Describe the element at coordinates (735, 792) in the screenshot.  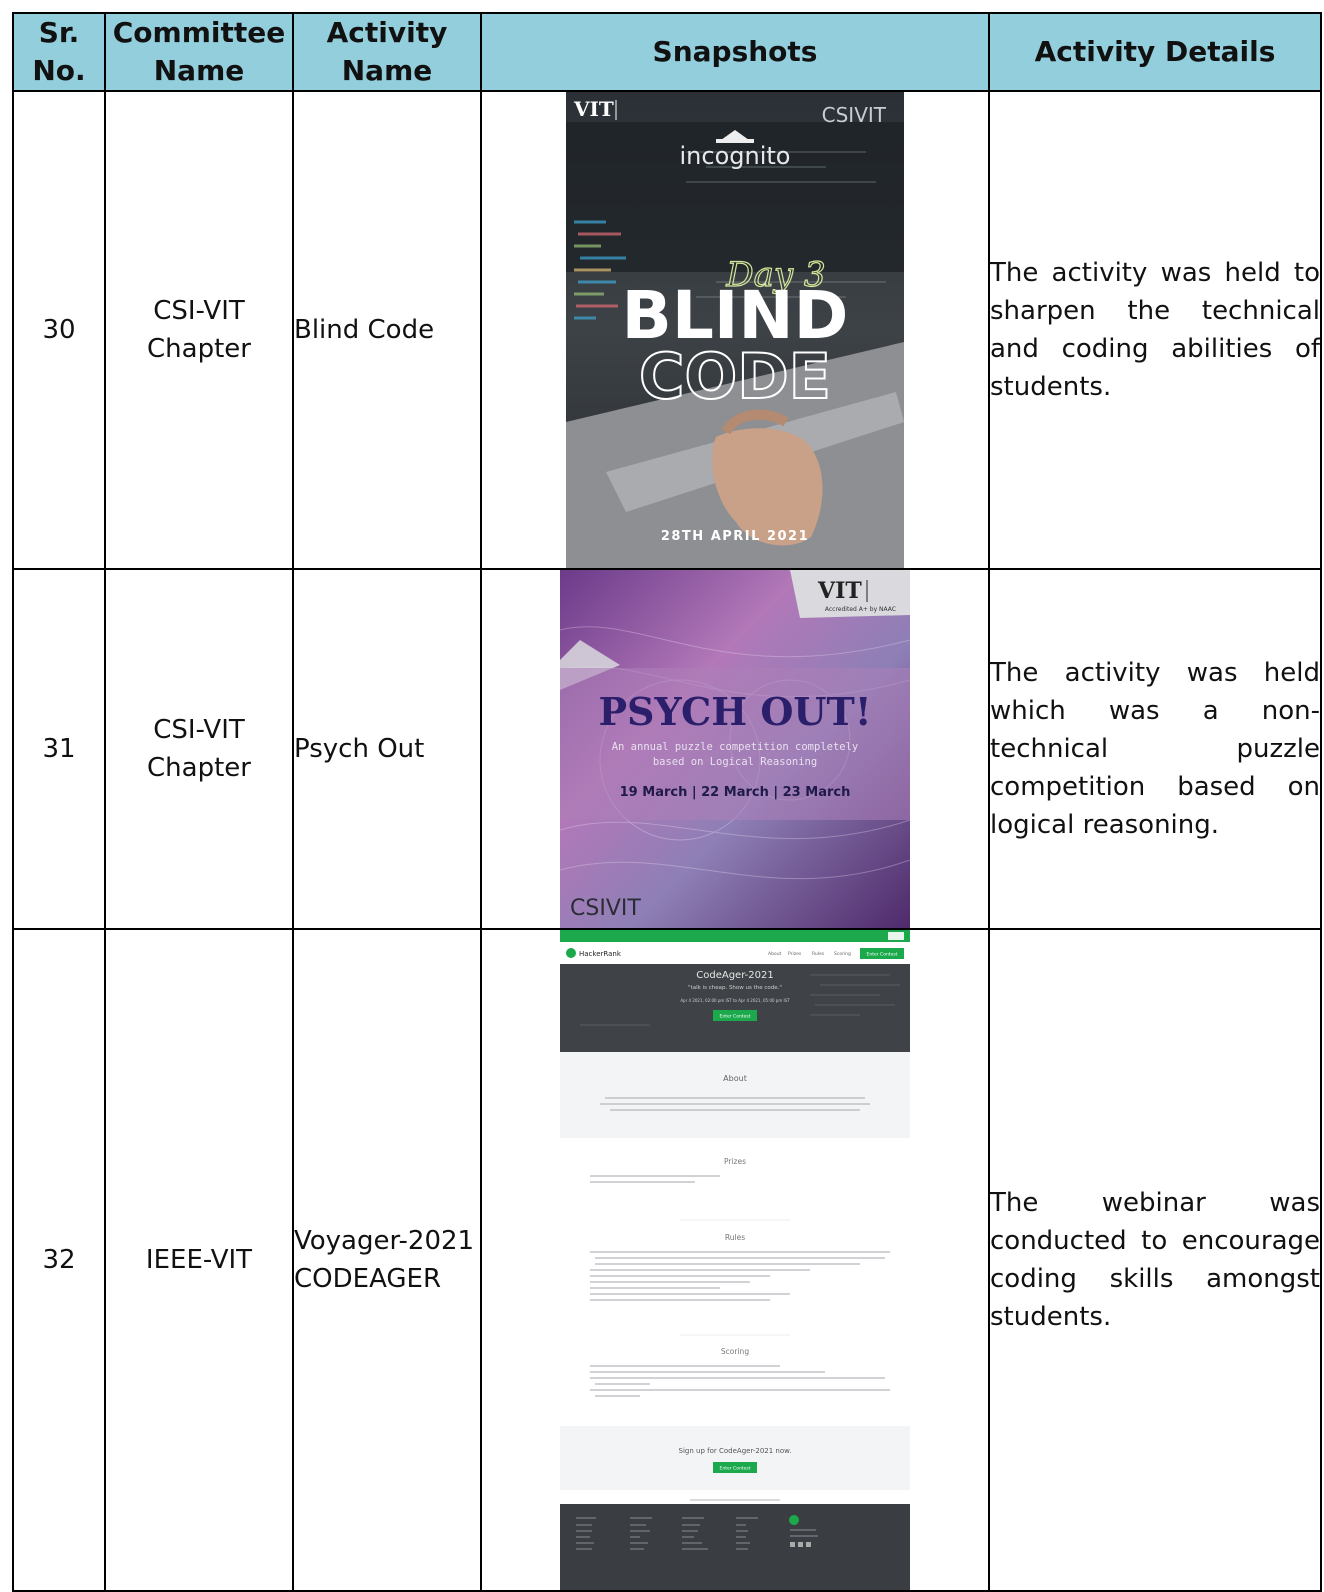
I see `svg-text: 19 March | 22 March | 23 March` at that location.